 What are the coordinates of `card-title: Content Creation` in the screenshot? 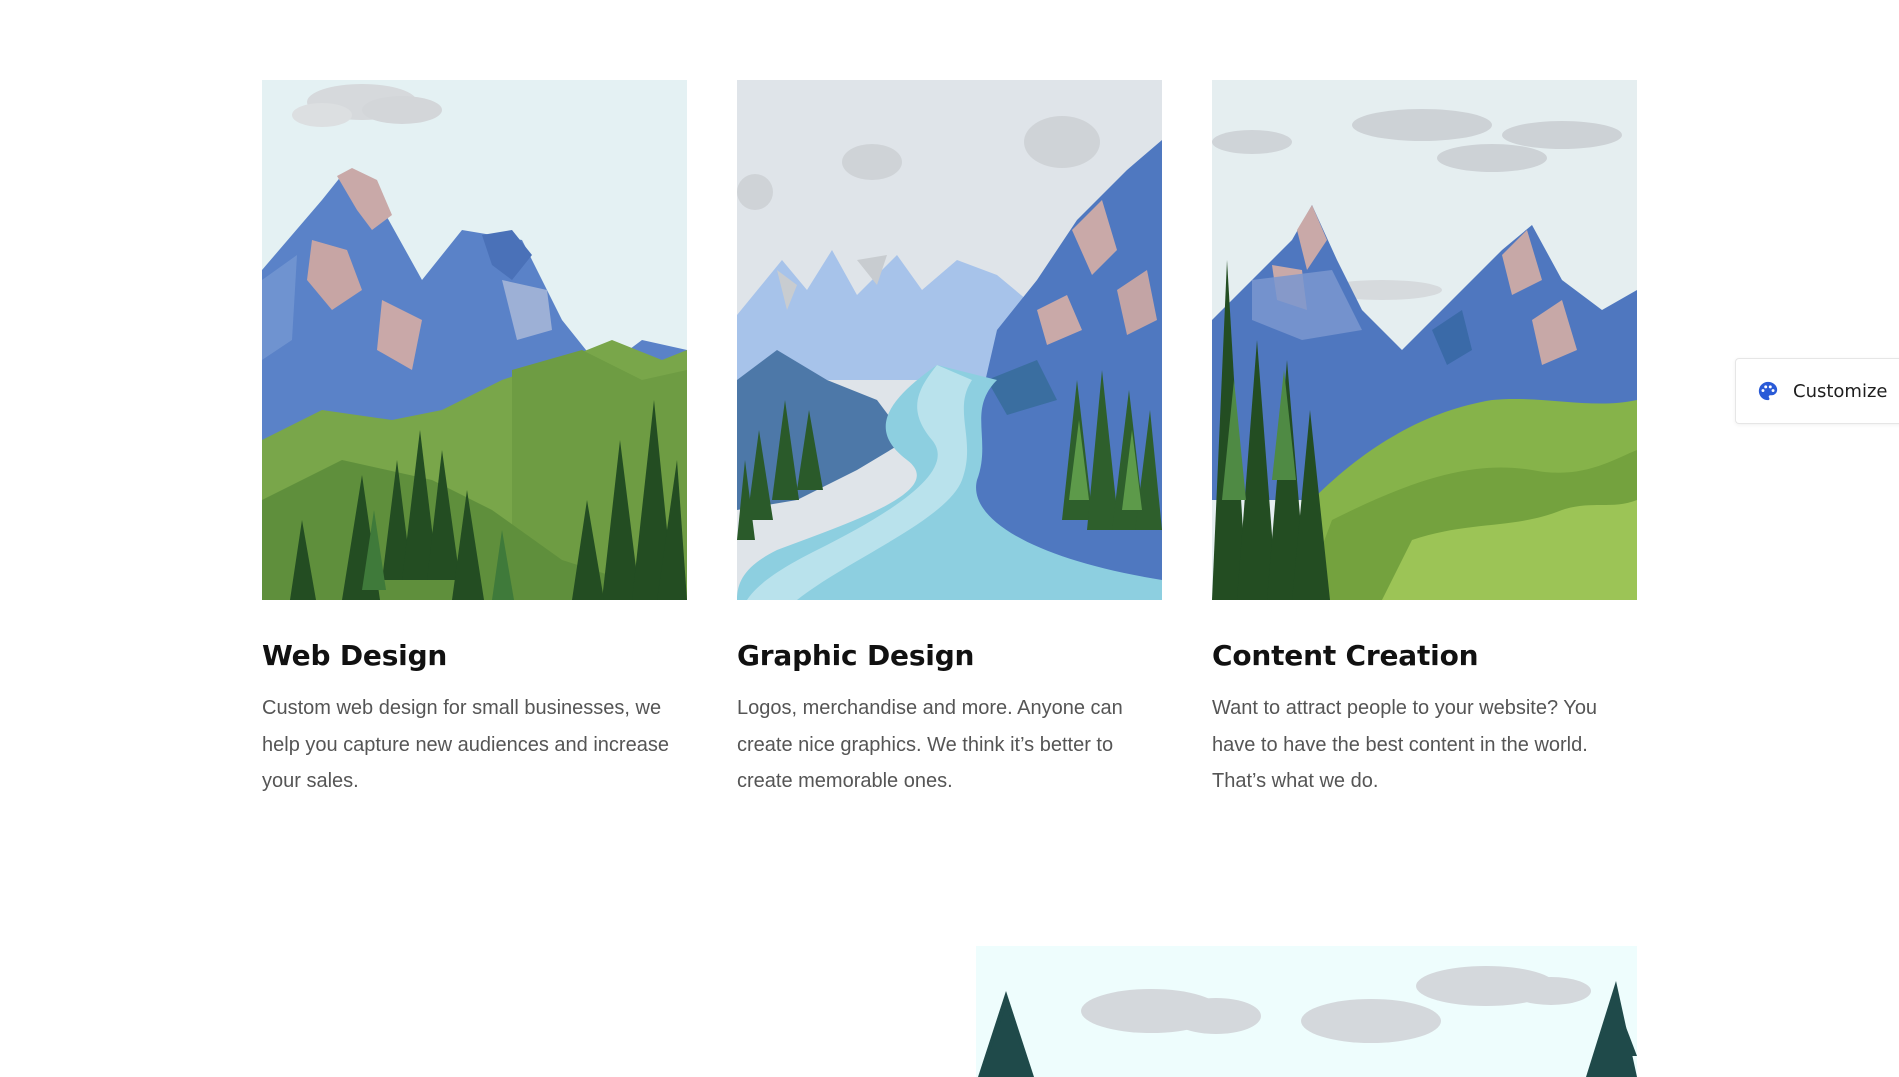 It's located at (1345, 655).